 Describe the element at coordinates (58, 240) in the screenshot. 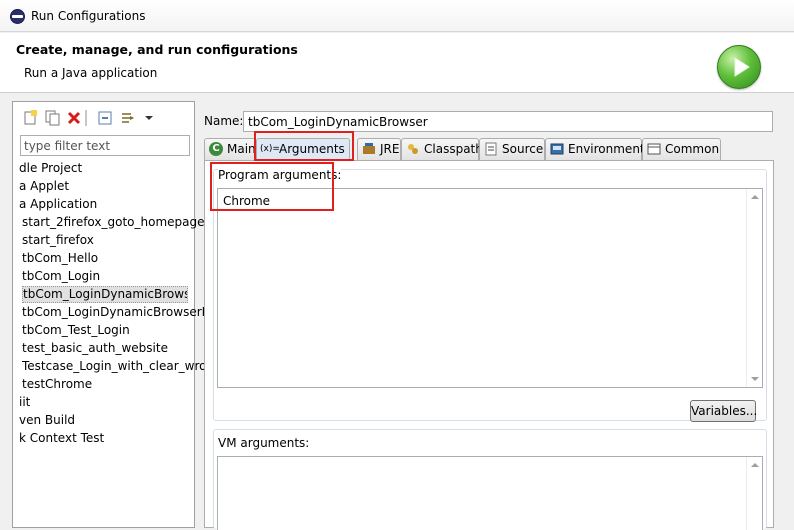

I see `tree-item: start_firefox` at that location.